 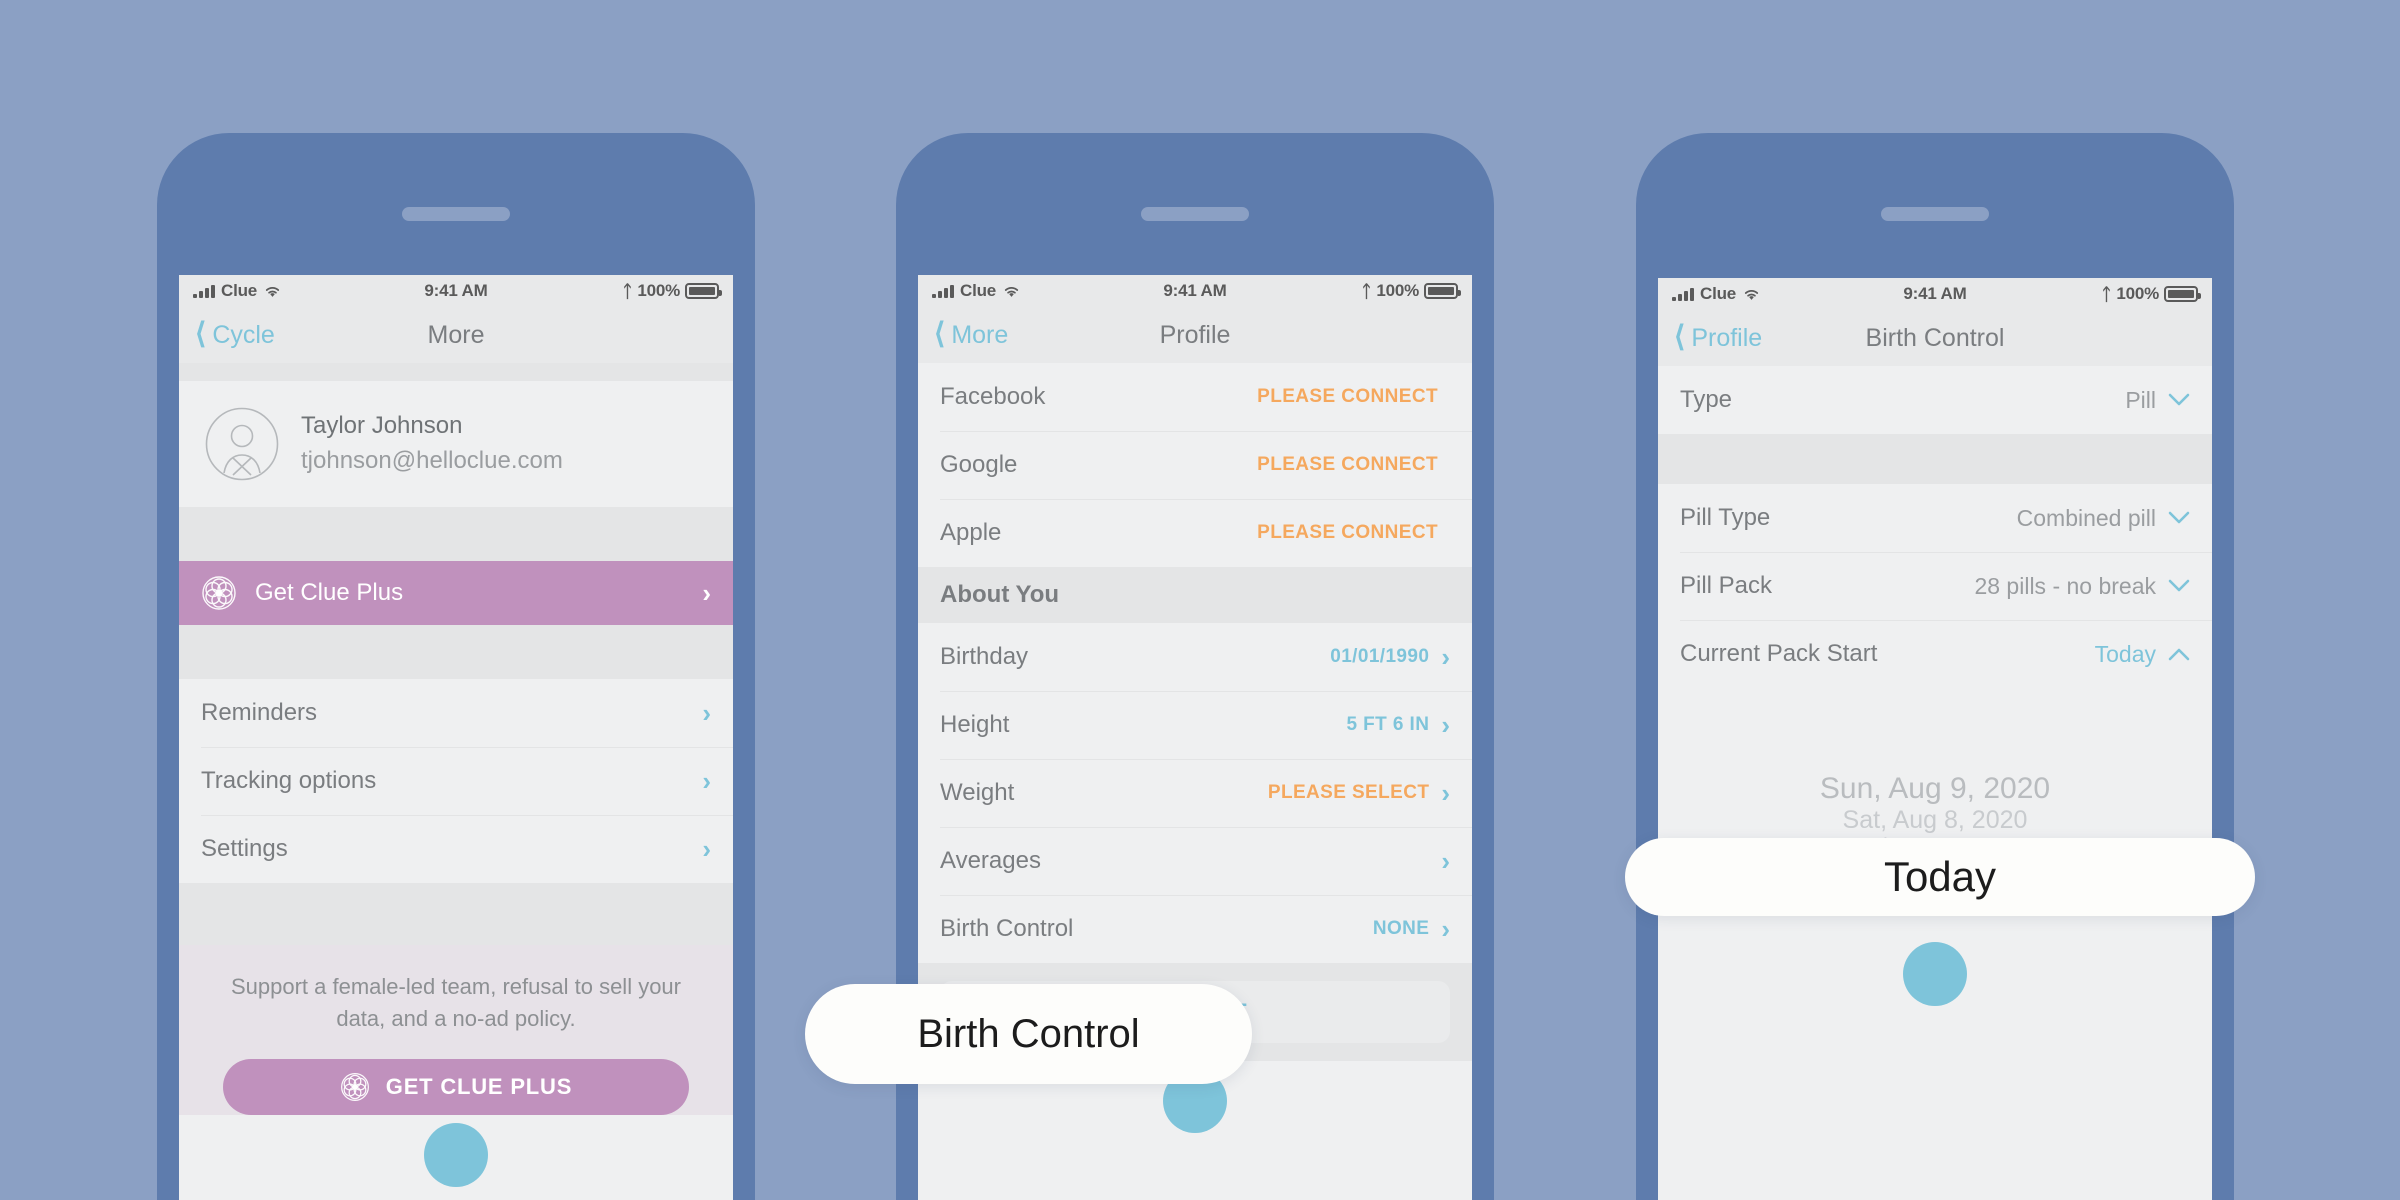 What do you see at coordinates (1935, 820) in the screenshot?
I see `picker-option: Sat, Aug 8, 2020` at bounding box center [1935, 820].